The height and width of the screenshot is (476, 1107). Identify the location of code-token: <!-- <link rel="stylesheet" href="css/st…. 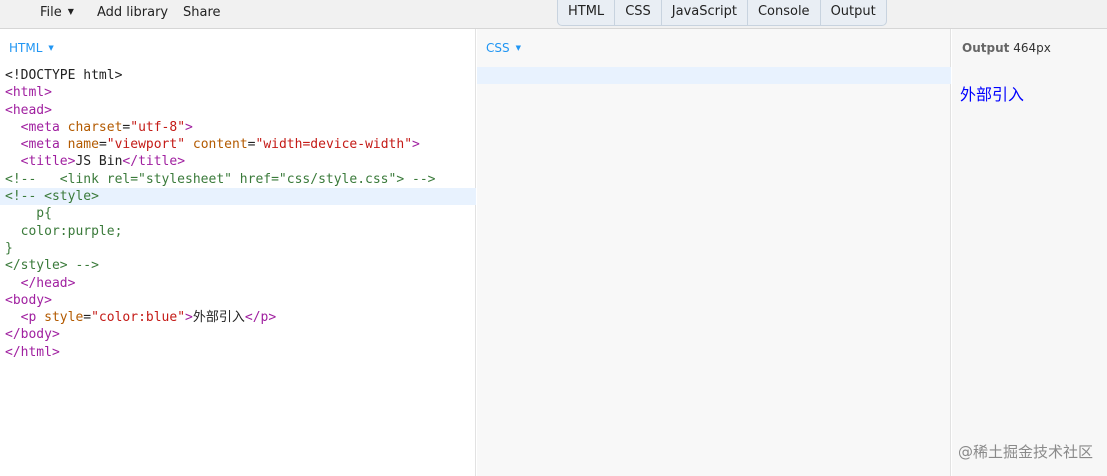
(220, 179).